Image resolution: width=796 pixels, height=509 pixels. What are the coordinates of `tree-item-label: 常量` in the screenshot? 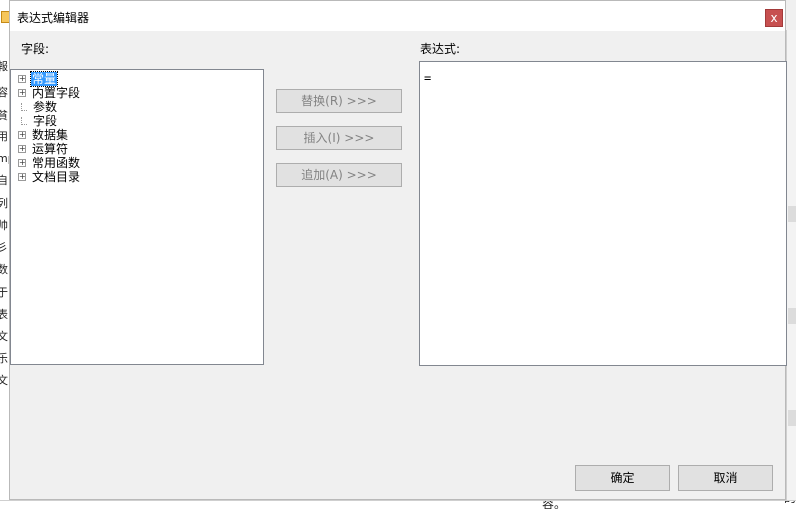 It's located at (44, 79).